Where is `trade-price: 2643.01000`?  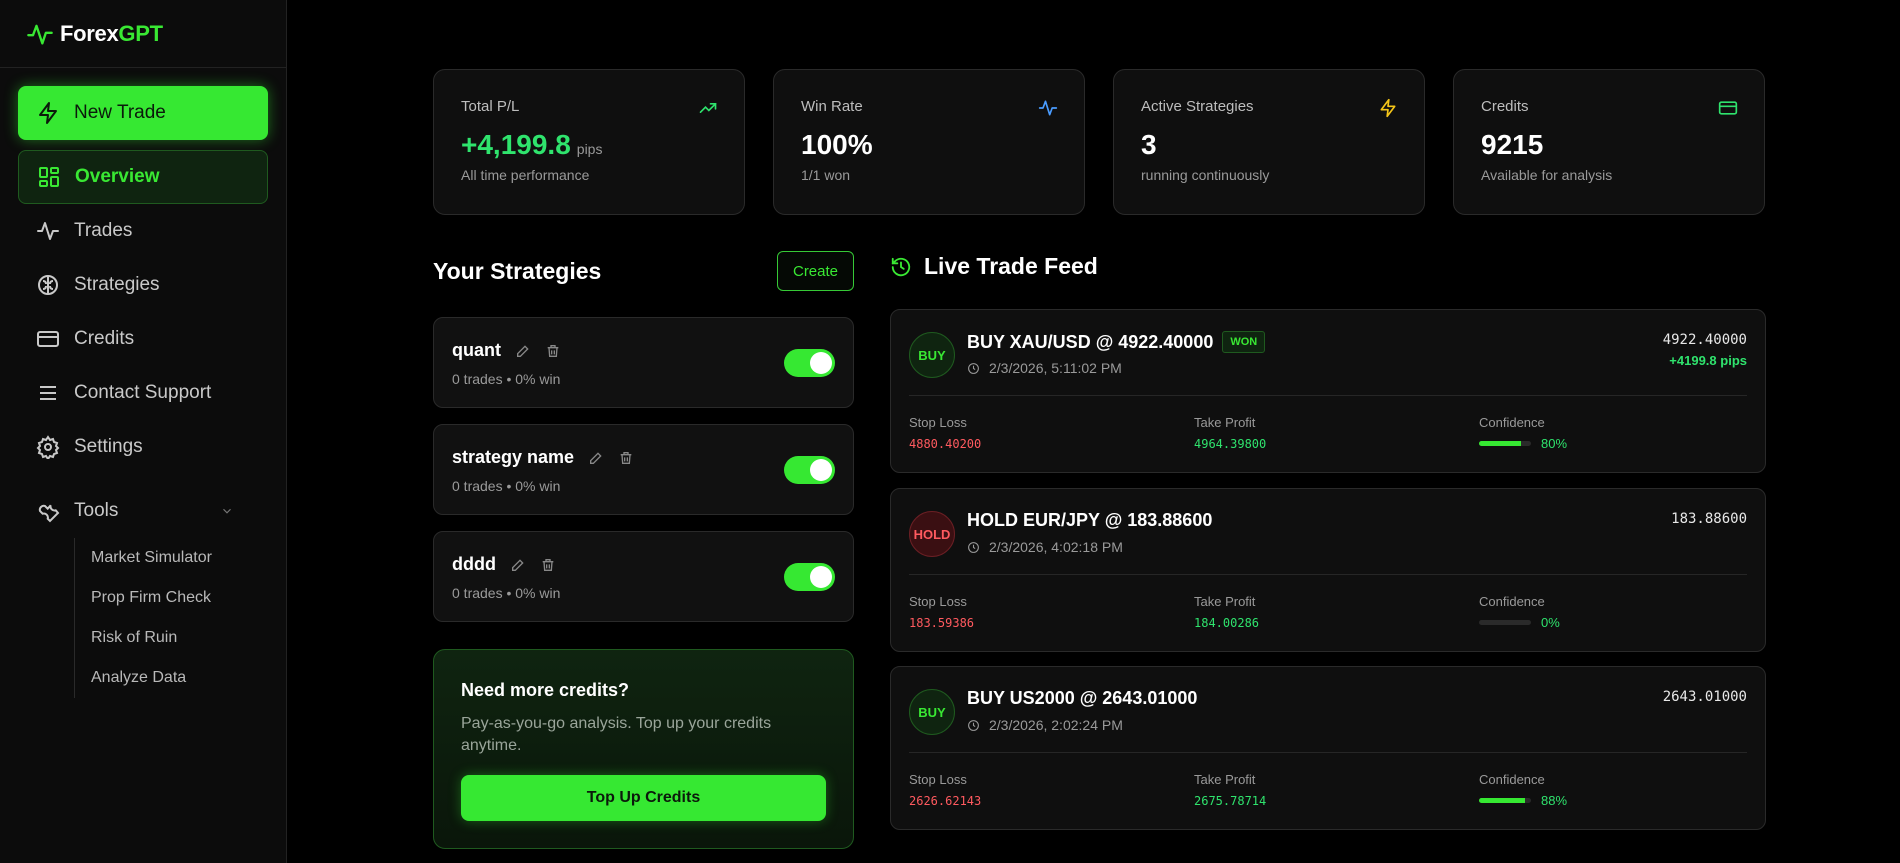
trade-price: 2643.01000 is located at coordinates (1704, 697).